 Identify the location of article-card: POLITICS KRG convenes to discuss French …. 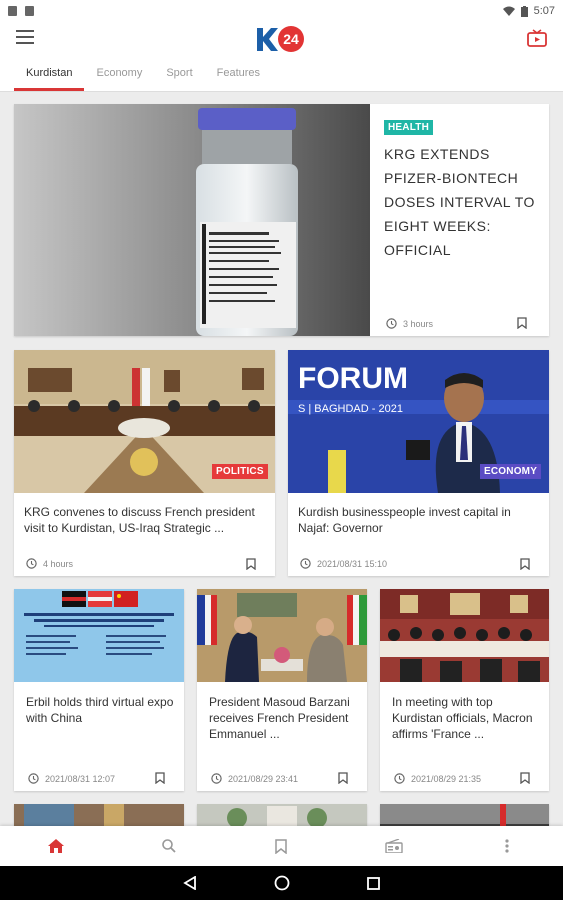
(144, 463).